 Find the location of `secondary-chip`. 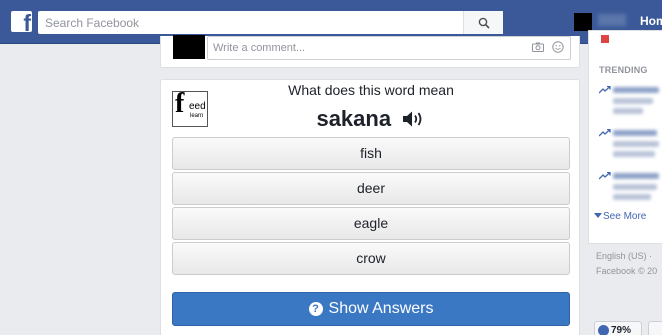

secondary-chip is located at coordinates (655, 328).